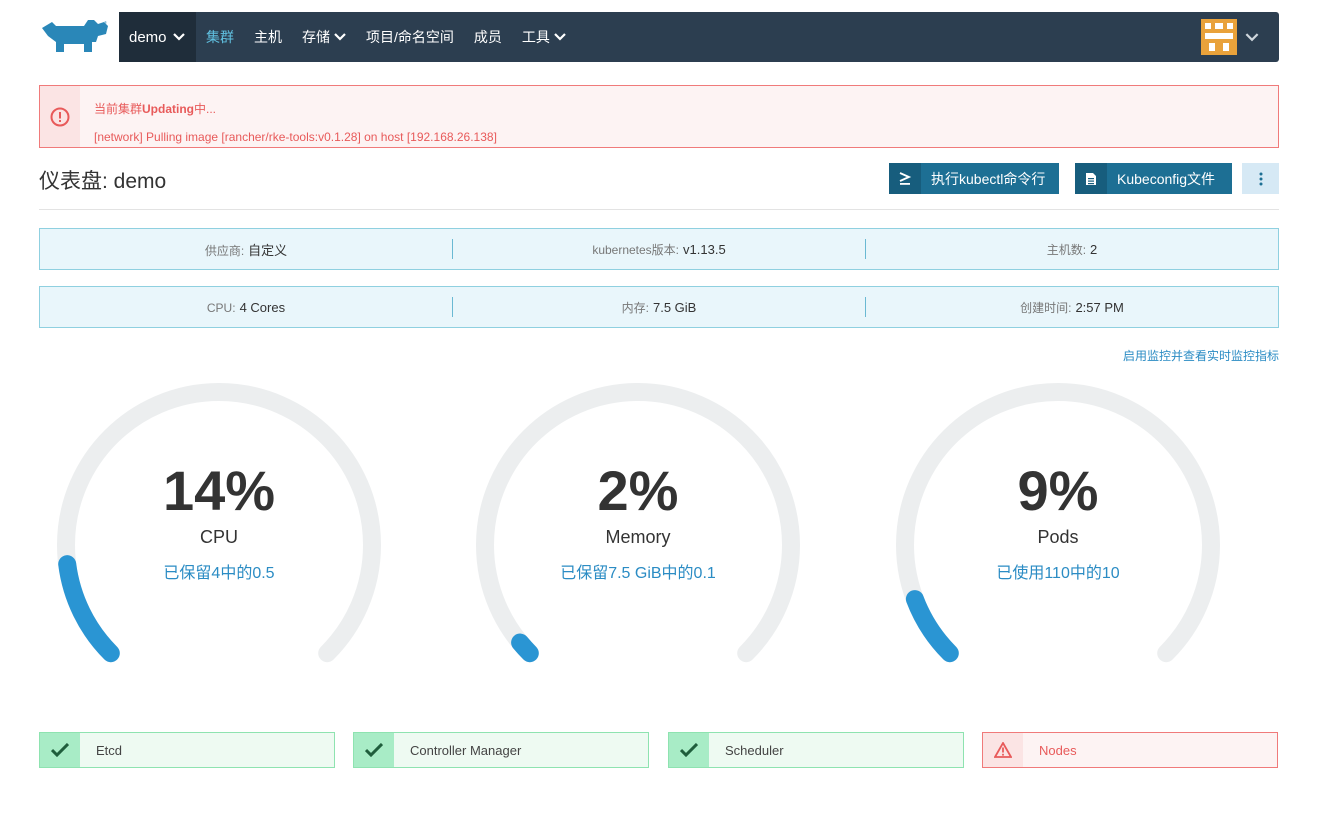  What do you see at coordinates (501, 750) in the screenshot?
I see `status-controller-manager: Controller Manager` at bounding box center [501, 750].